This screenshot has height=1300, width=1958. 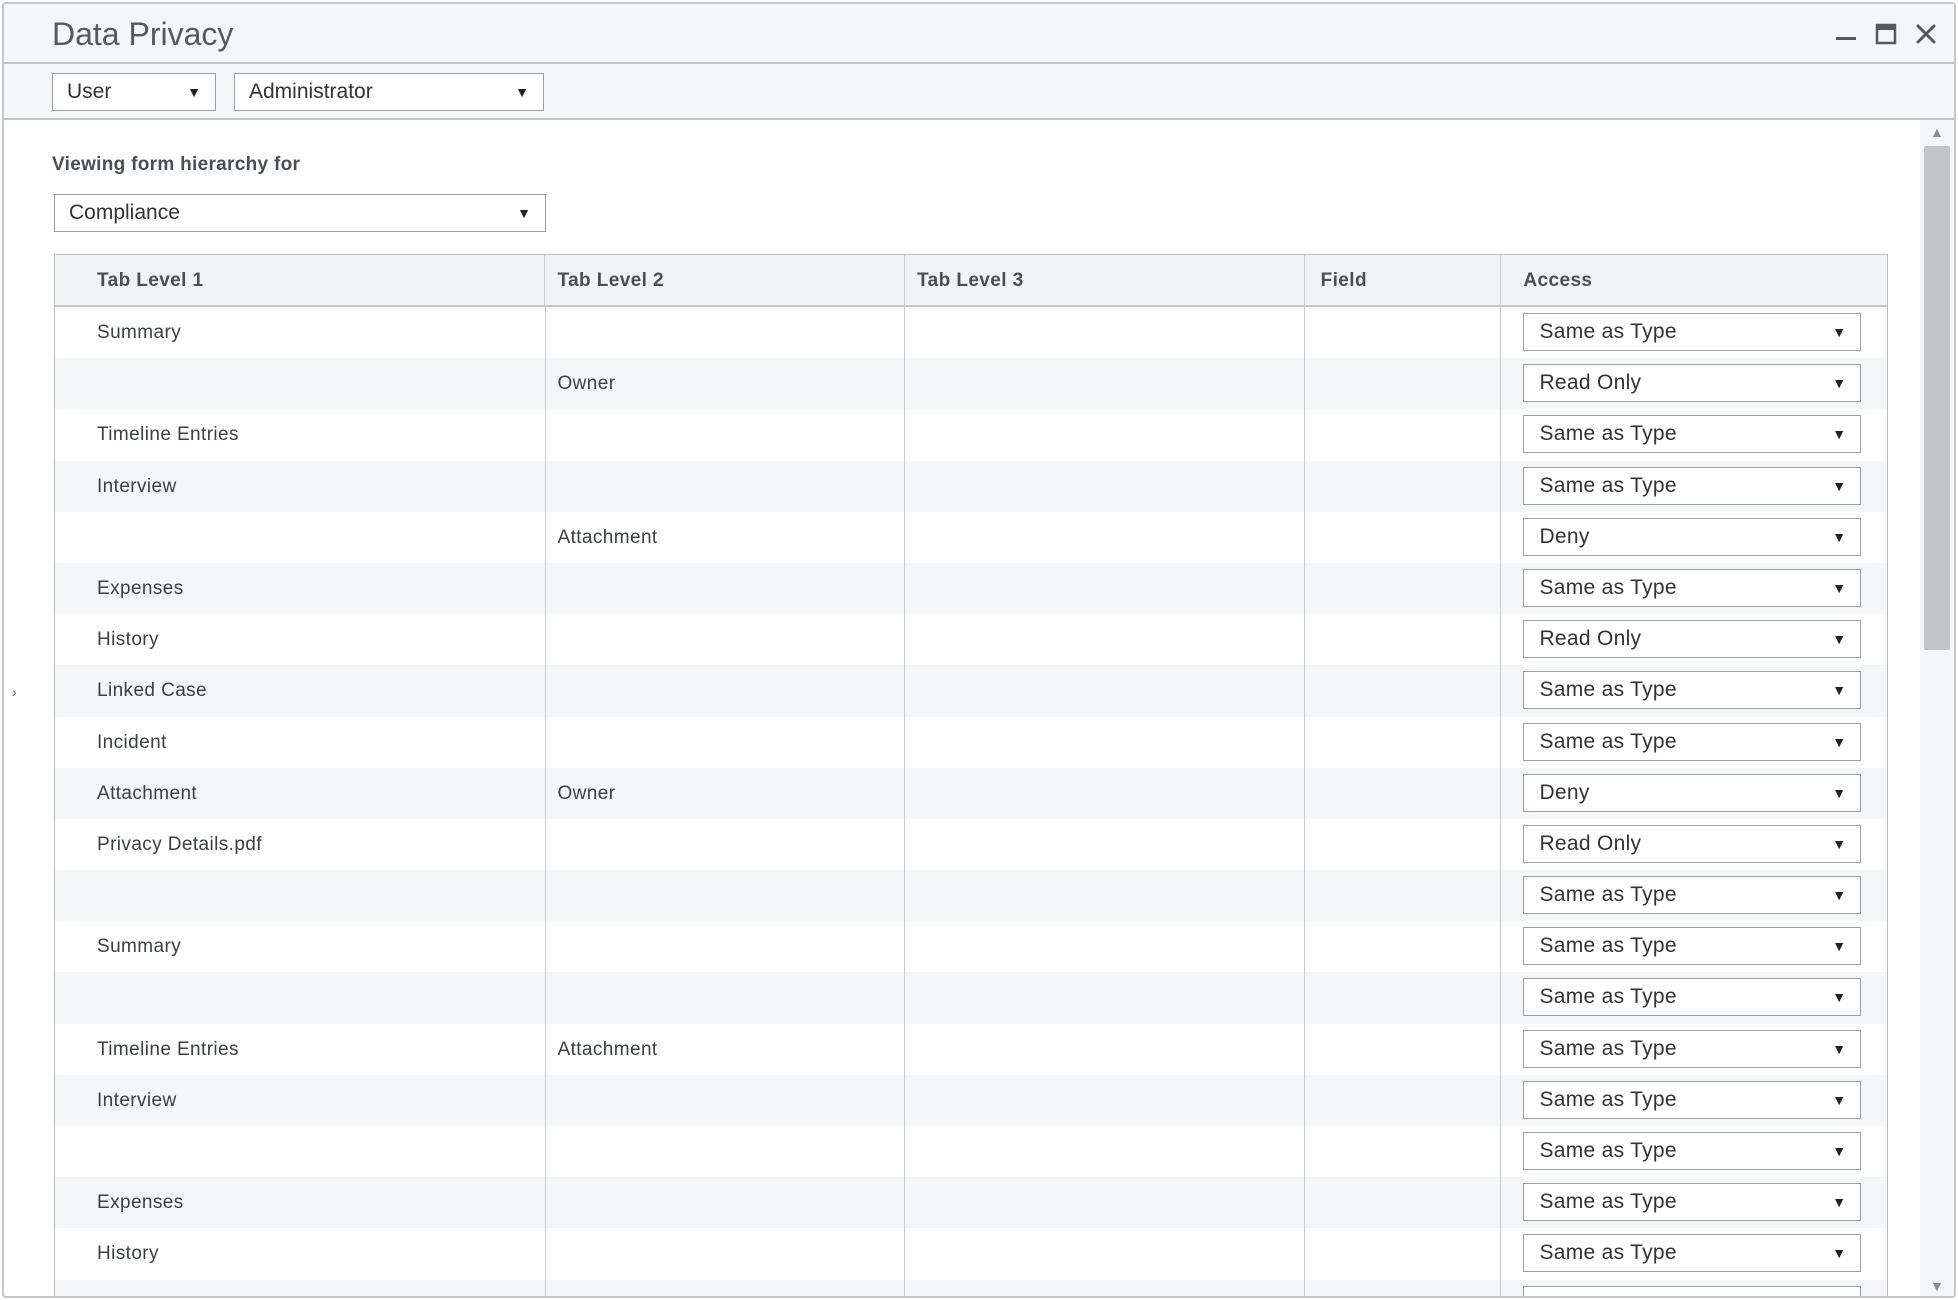 What do you see at coordinates (300, 213) in the screenshot?
I see `form-select: Compliance ▼` at bounding box center [300, 213].